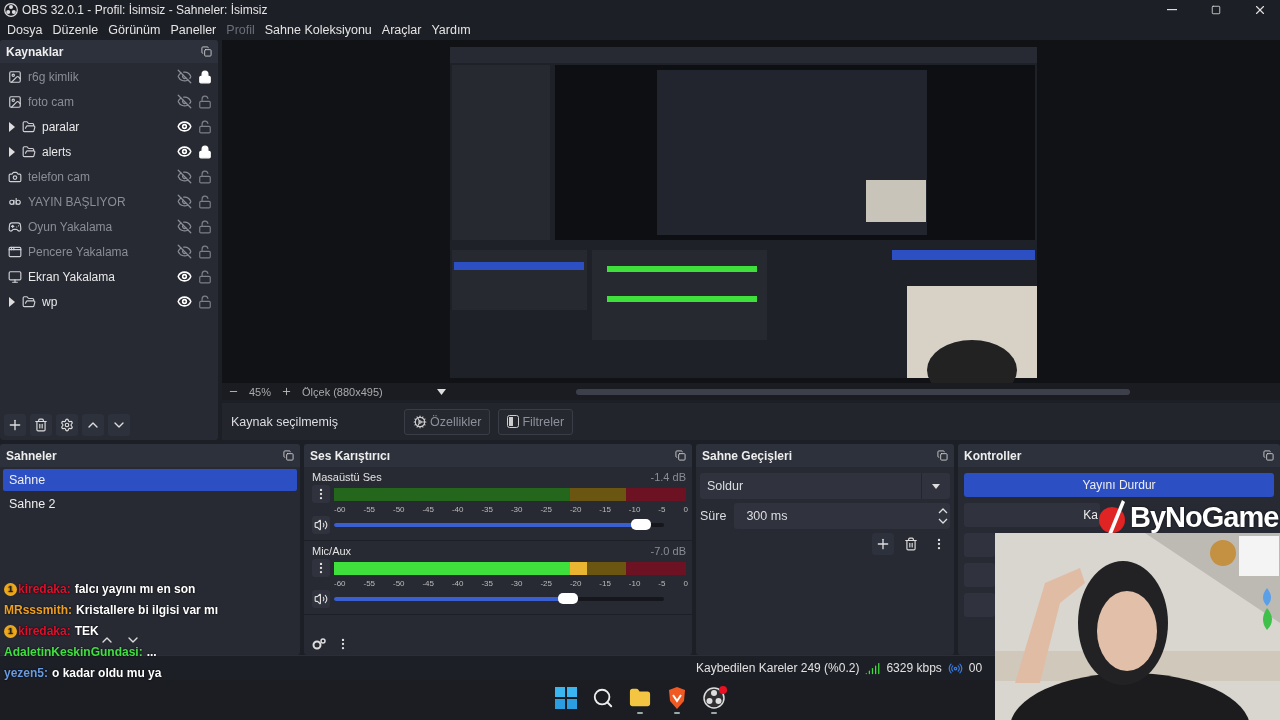 This screenshot has width=1280, height=720. Describe the element at coordinates (109, 276) in the screenshot. I see `source-item: Ekran Yakalama` at that location.